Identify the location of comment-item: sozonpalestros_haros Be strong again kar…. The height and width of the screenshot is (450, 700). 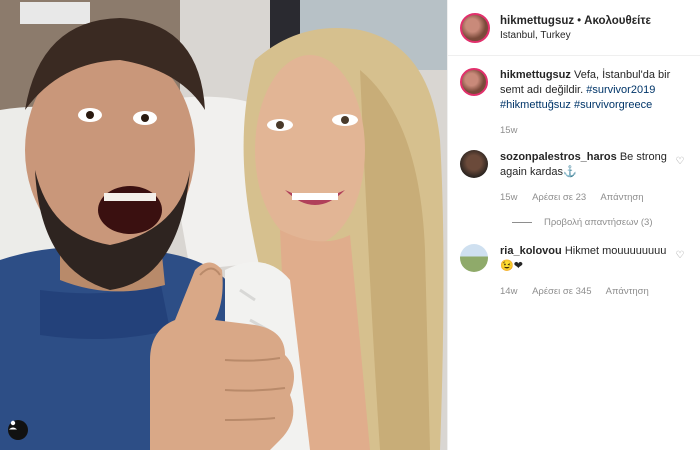
(574, 177).